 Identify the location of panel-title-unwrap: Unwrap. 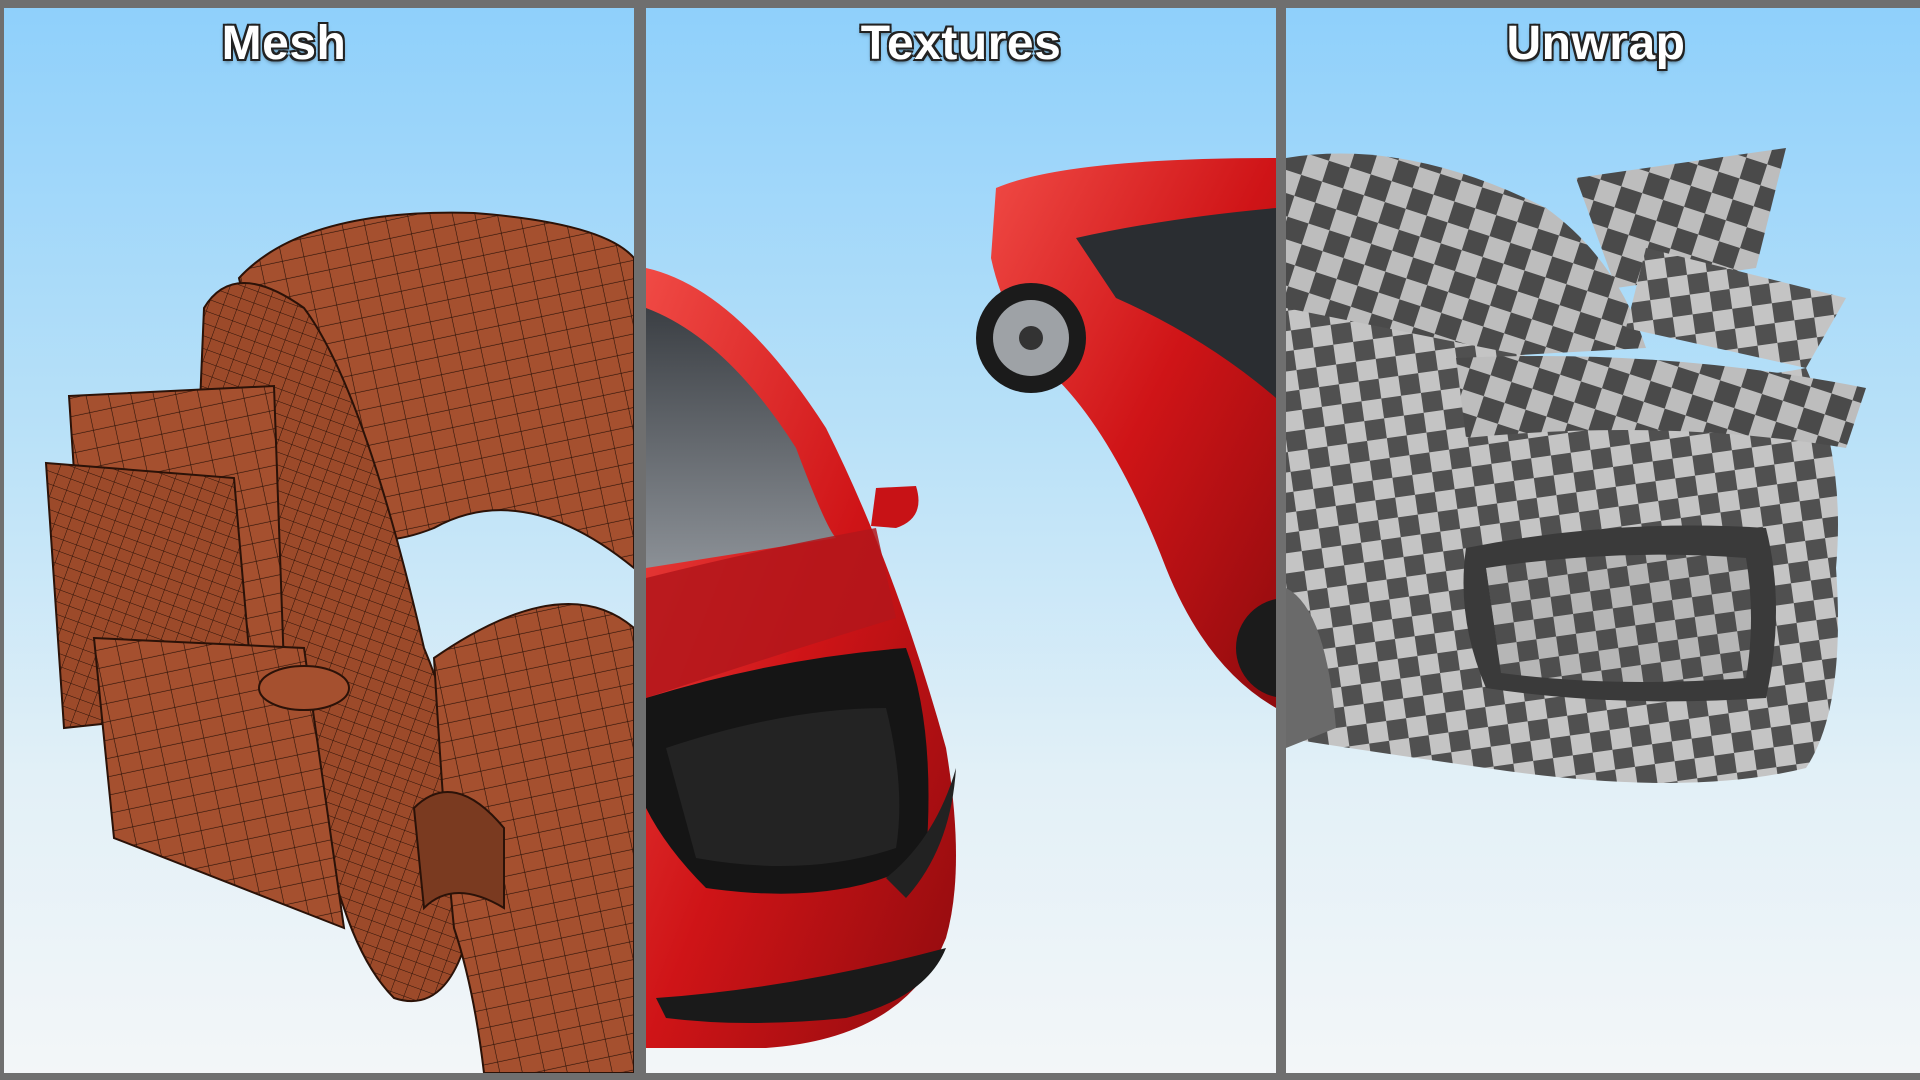
(1596, 43).